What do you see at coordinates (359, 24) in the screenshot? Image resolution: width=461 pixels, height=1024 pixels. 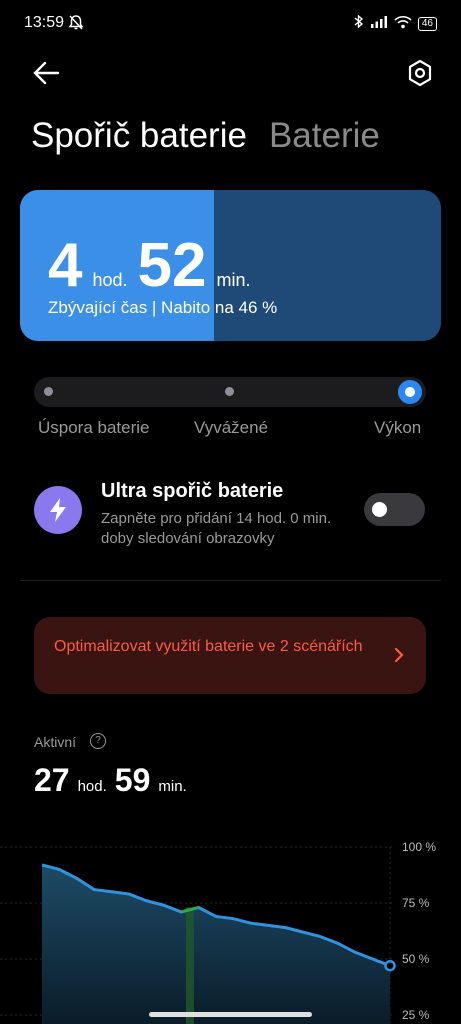 I see `bluetooth-icon` at bounding box center [359, 24].